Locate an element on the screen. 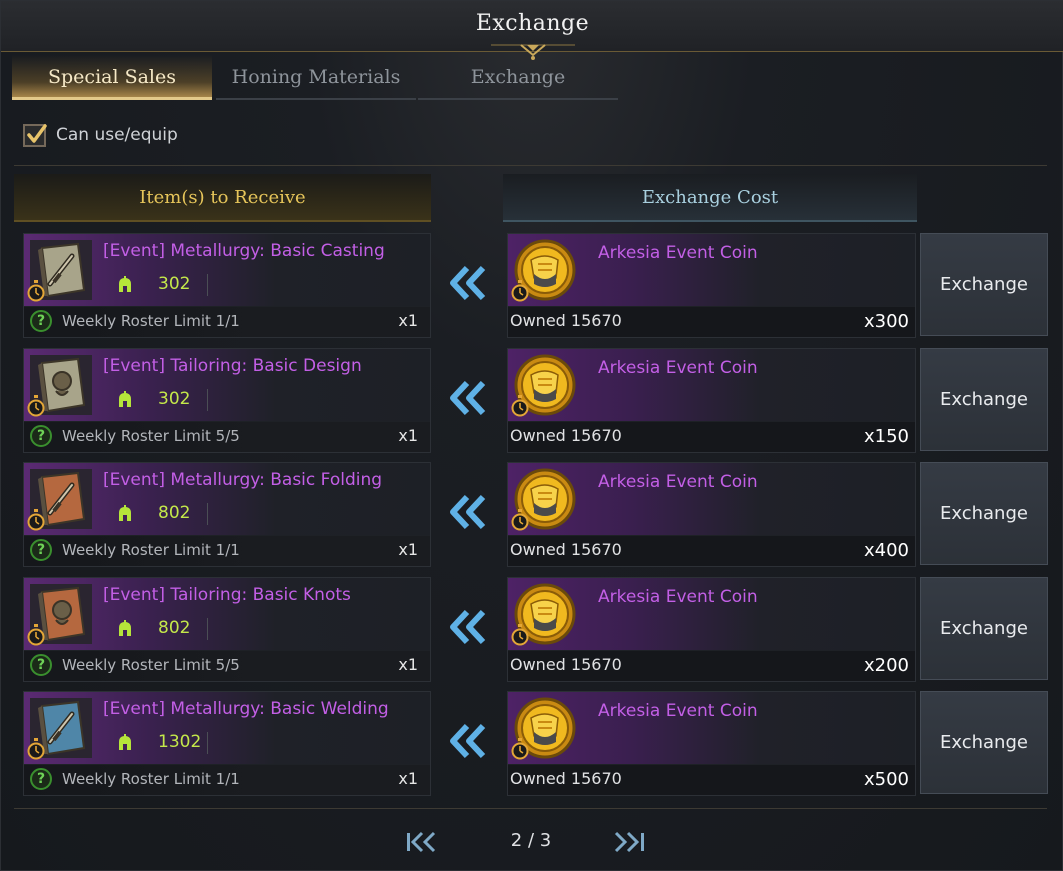 This screenshot has width=1063, height=871. cost-item: Arkesia Event Coin Owned 15670 x150 is located at coordinates (711, 400).